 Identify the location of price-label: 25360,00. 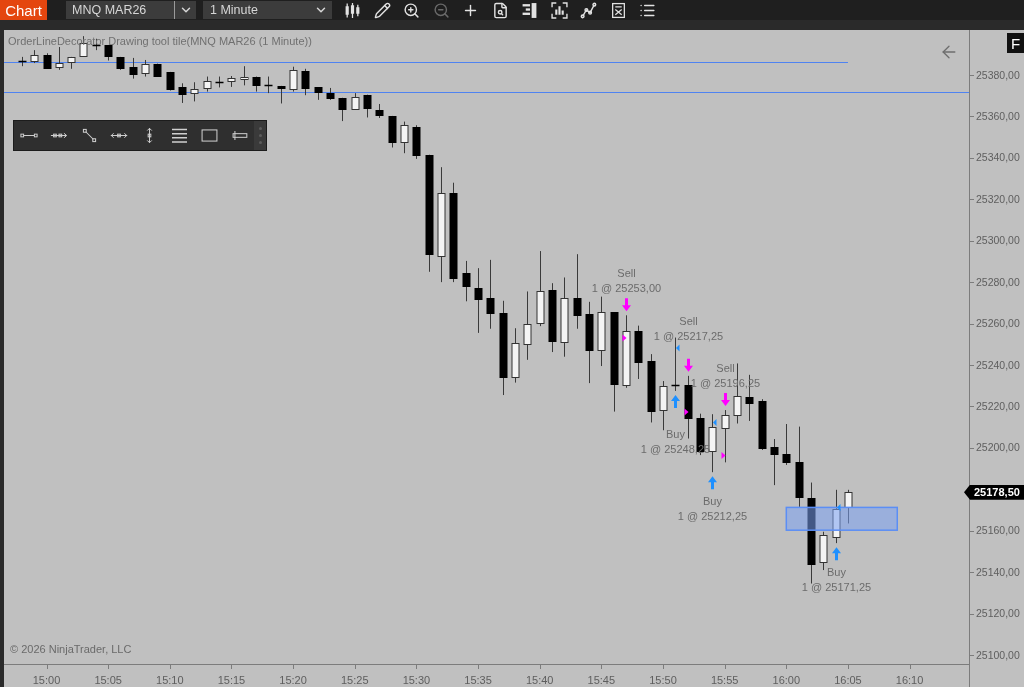
(998, 116).